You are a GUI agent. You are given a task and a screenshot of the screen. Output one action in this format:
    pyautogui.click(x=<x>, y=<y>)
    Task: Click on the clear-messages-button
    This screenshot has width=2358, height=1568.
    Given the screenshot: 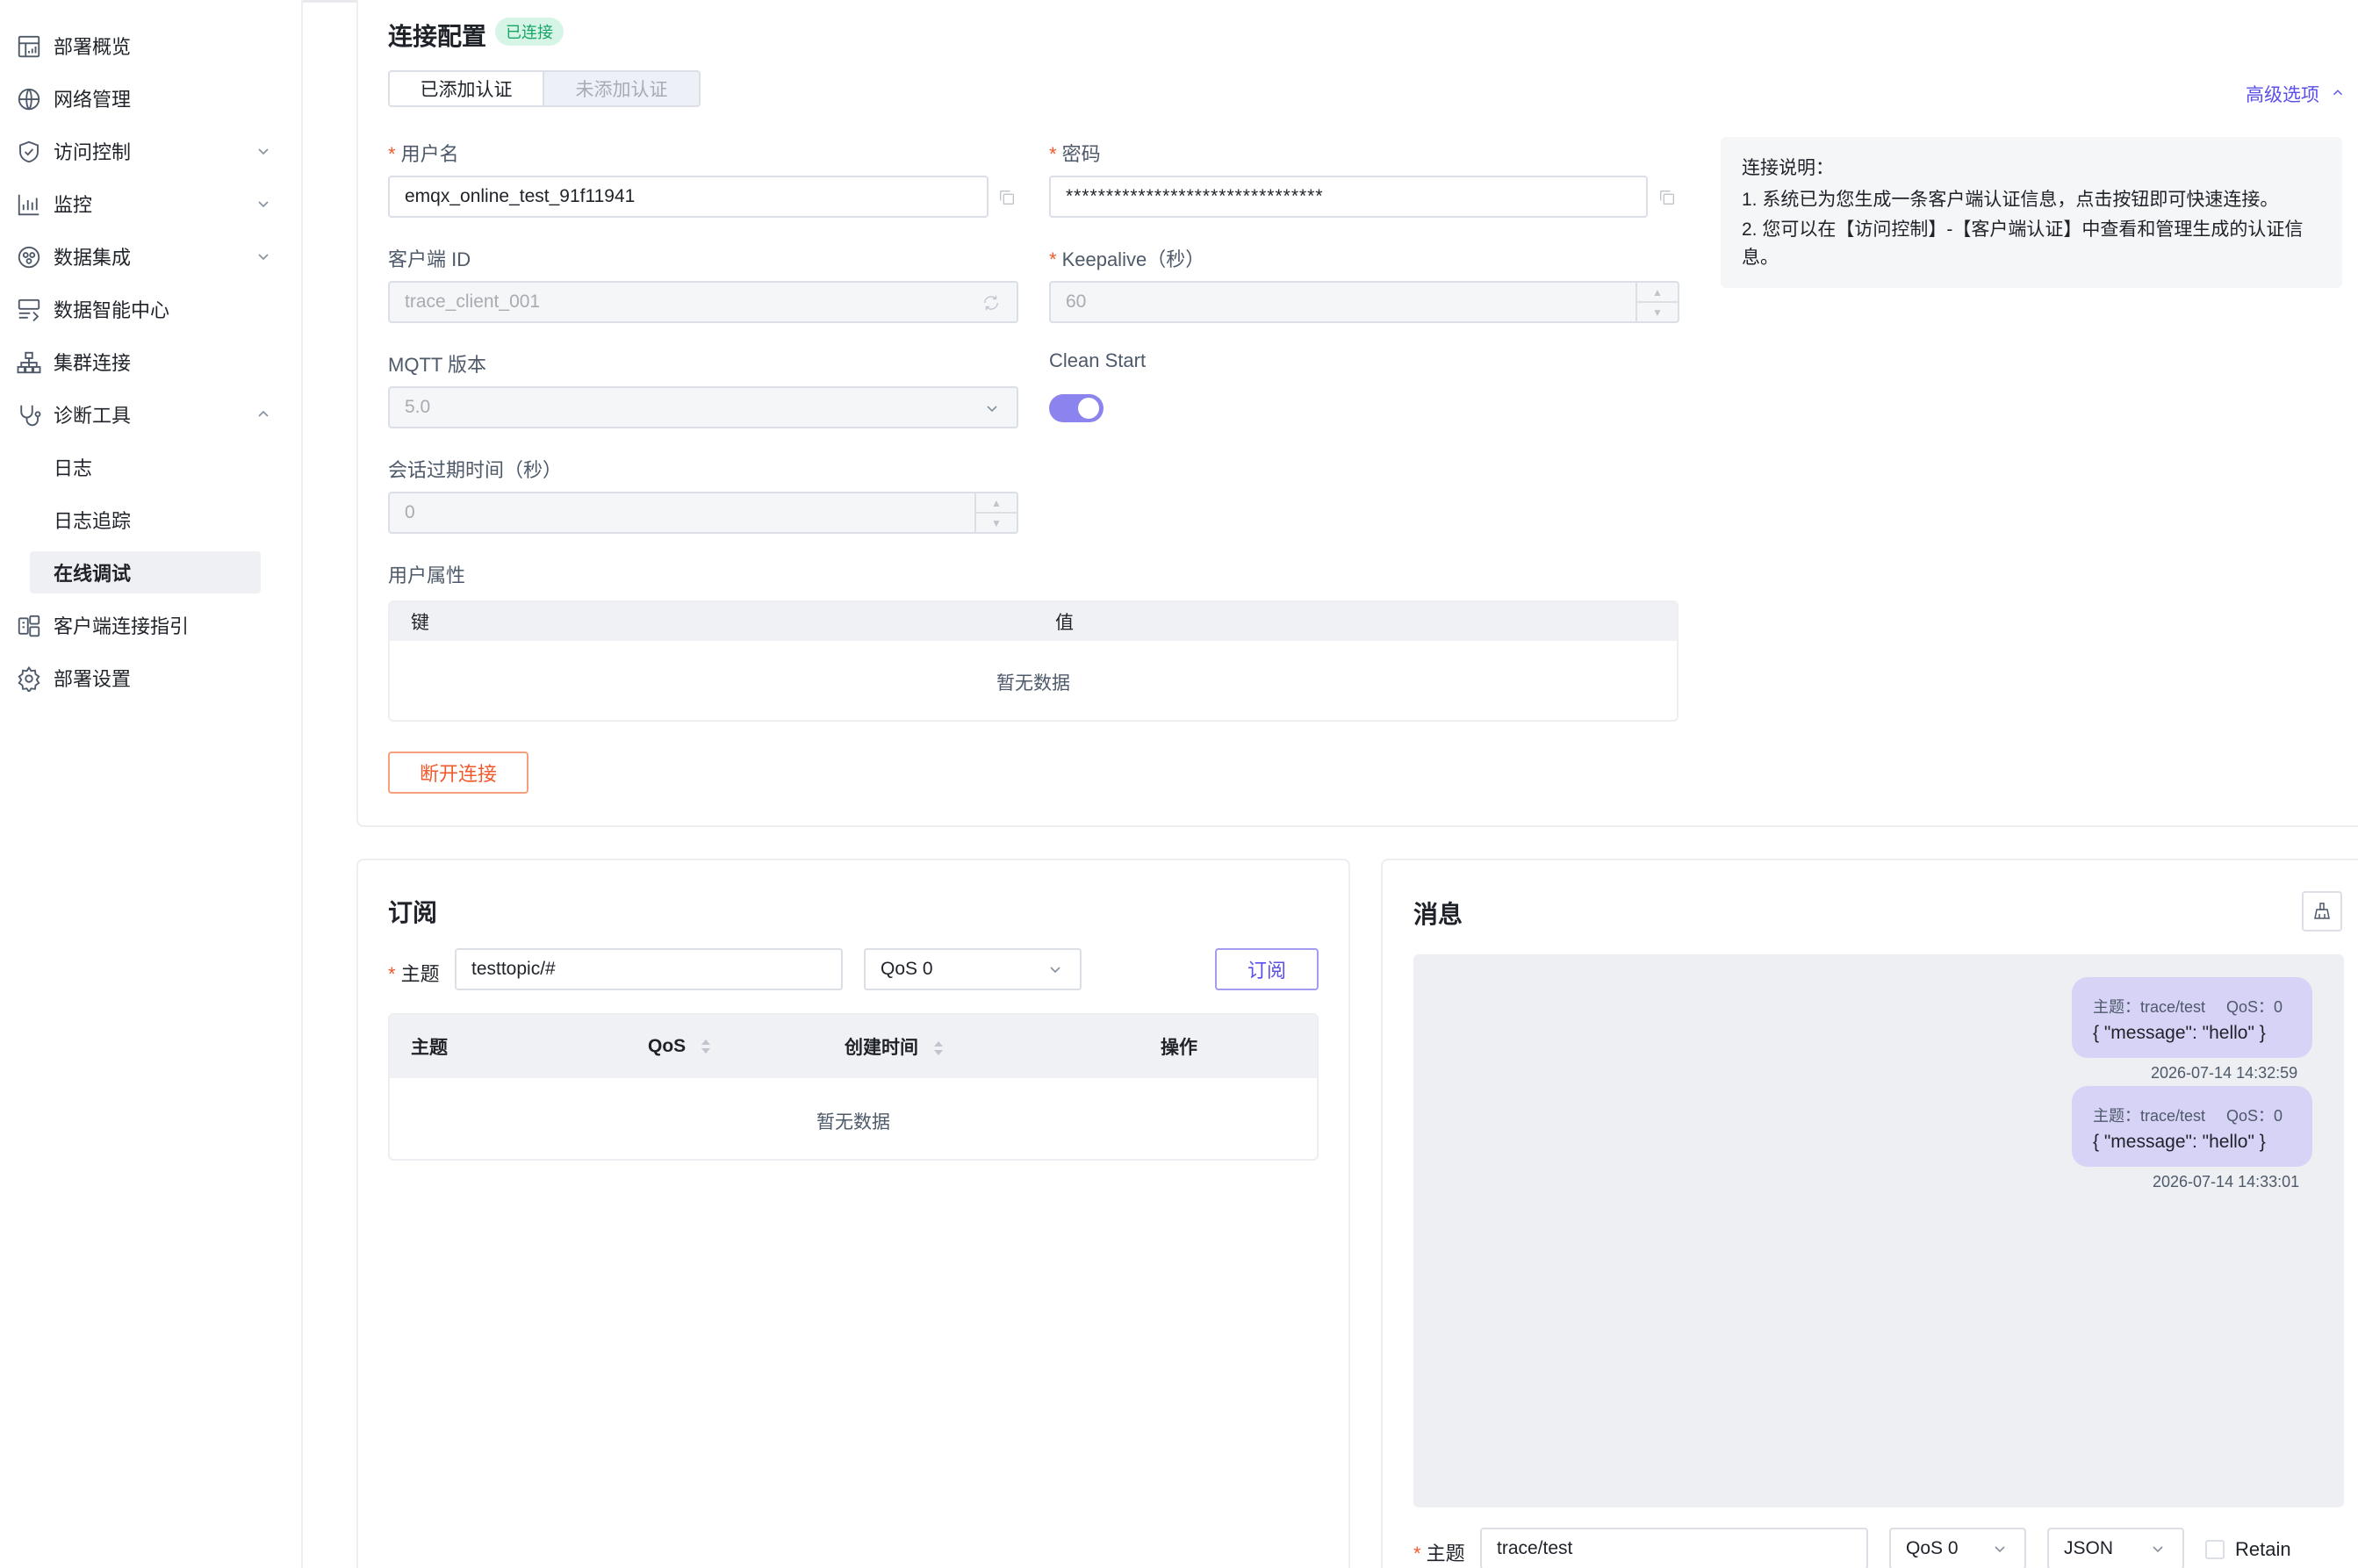 What is the action you would take?
    pyautogui.click(x=2322, y=911)
    